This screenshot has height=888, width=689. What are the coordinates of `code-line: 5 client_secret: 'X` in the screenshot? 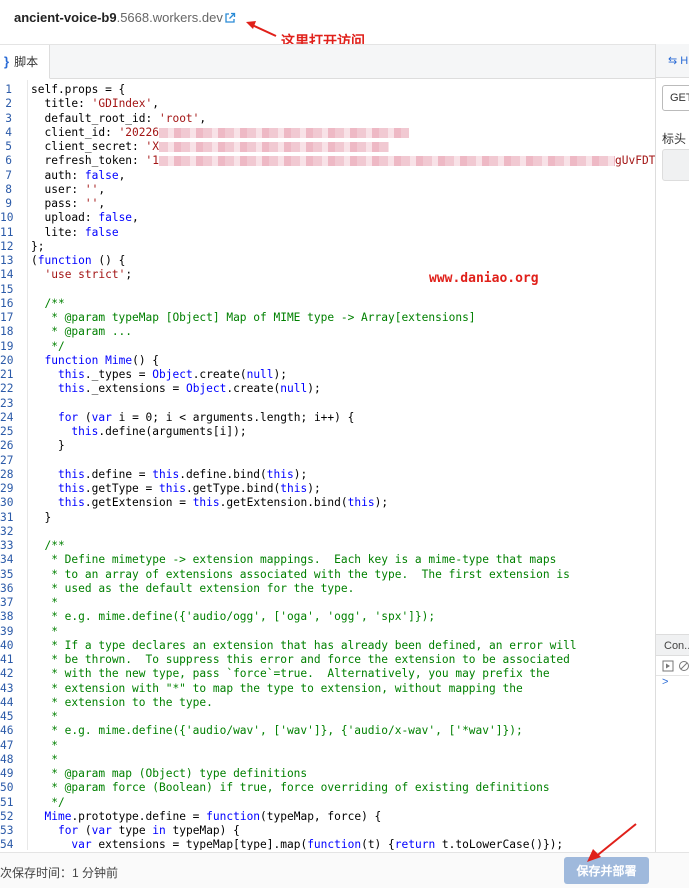 It's located at (327, 147).